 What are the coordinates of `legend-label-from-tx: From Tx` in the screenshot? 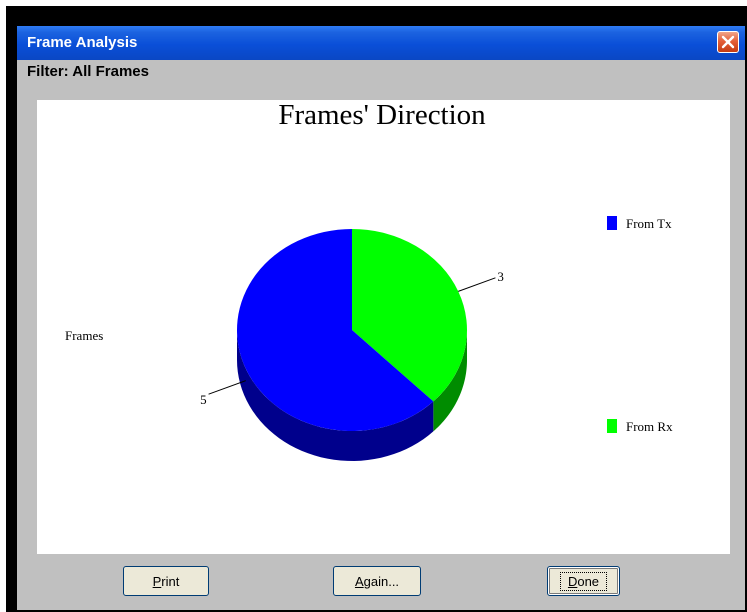 It's located at (649, 223).